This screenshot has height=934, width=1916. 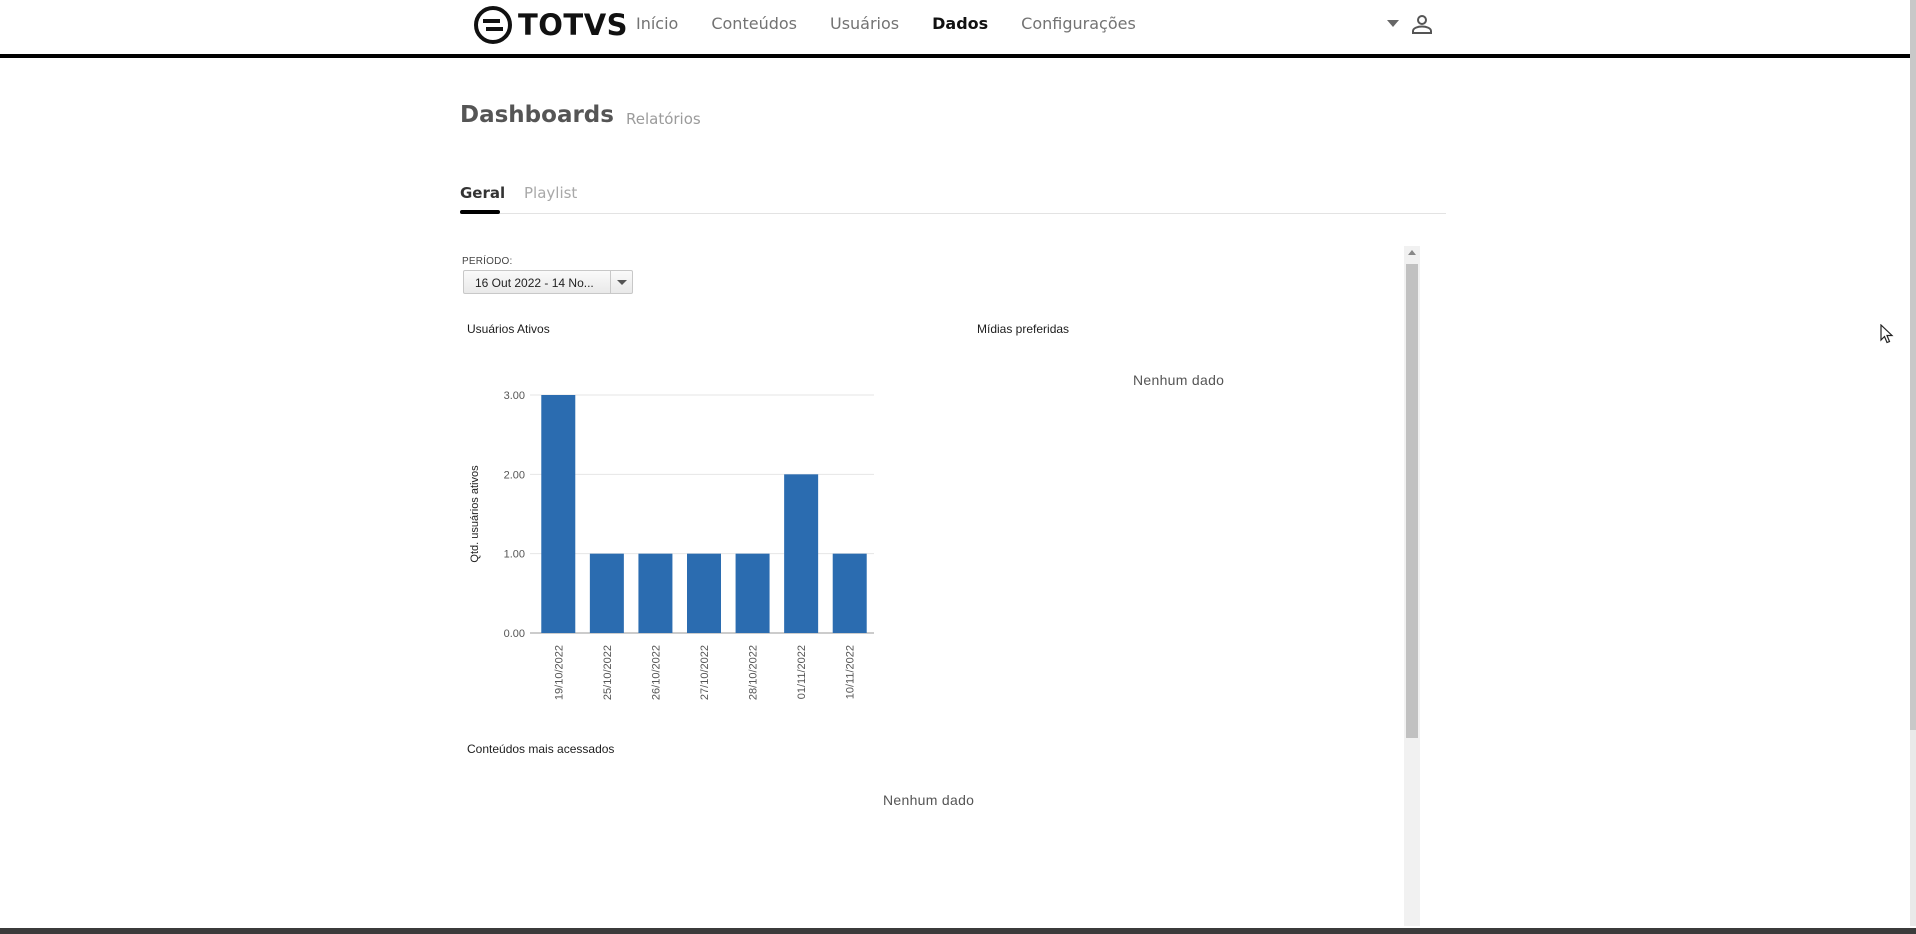 I want to click on panel-scrollbar, so click(x=1412, y=586).